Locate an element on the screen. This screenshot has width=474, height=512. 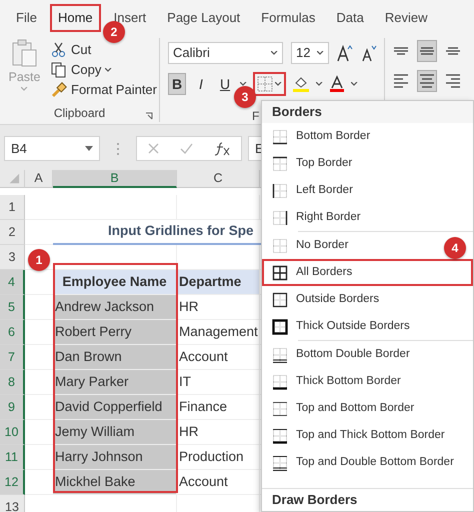
style-button: U is located at coordinates (225, 84).